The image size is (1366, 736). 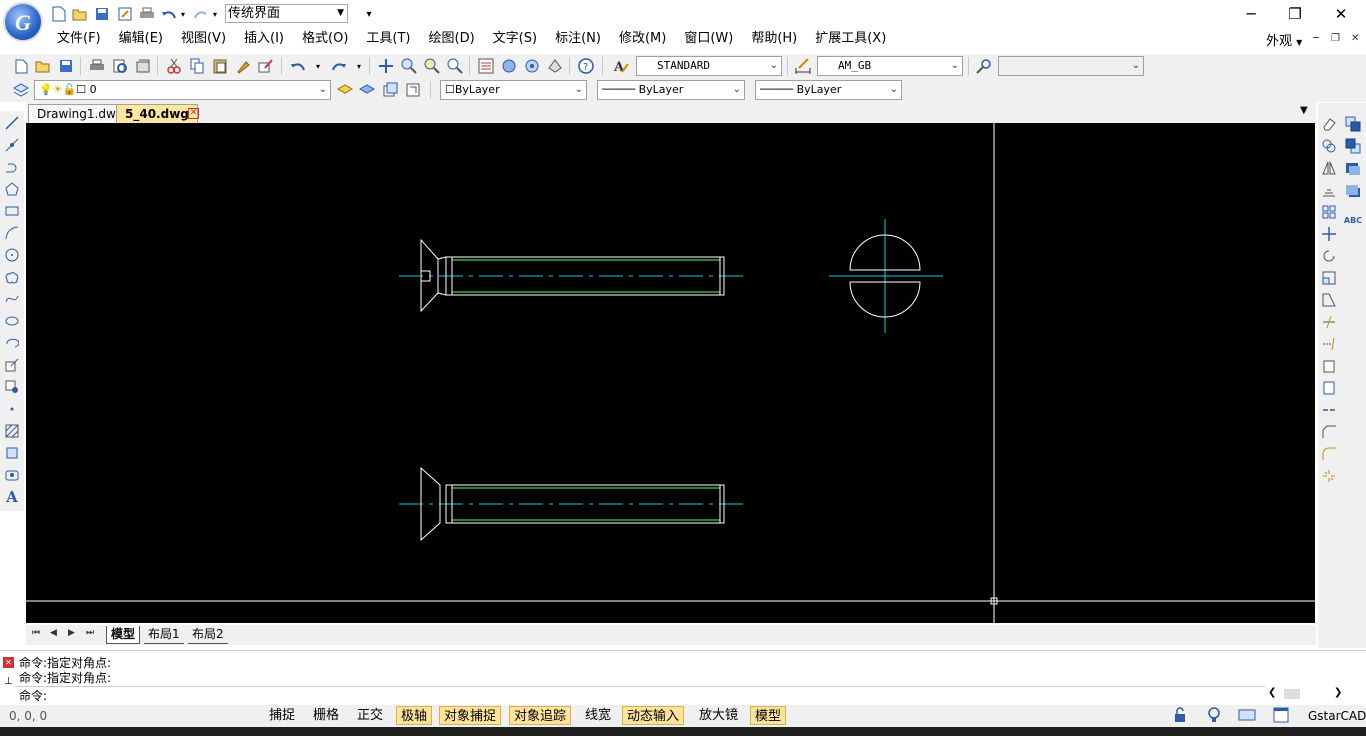 I want to click on clean-screen-icon, so click(x=1281, y=716).